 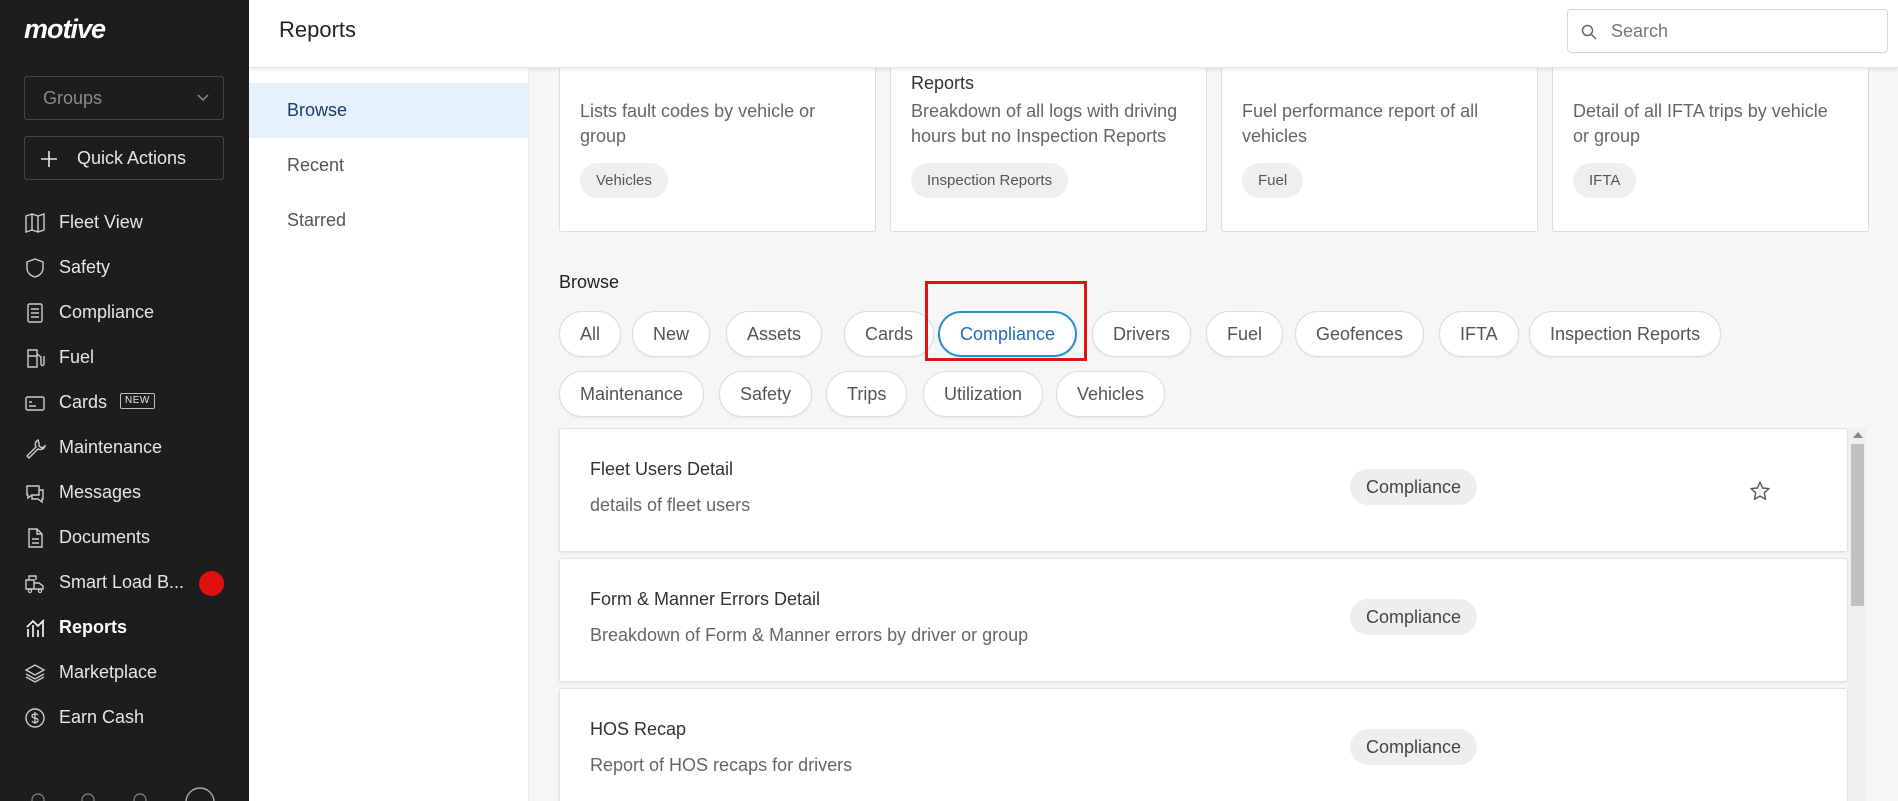 What do you see at coordinates (85, 267) in the screenshot?
I see `sidebar-item-label: Safety` at bounding box center [85, 267].